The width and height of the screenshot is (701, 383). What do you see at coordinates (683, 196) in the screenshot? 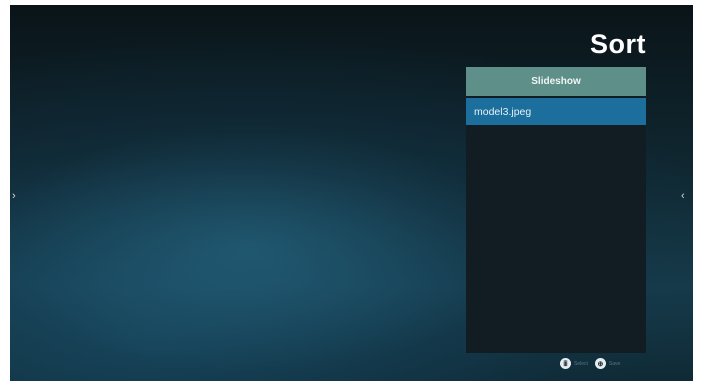
I see `nav-right-arrow-icon: ‹` at bounding box center [683, 196].